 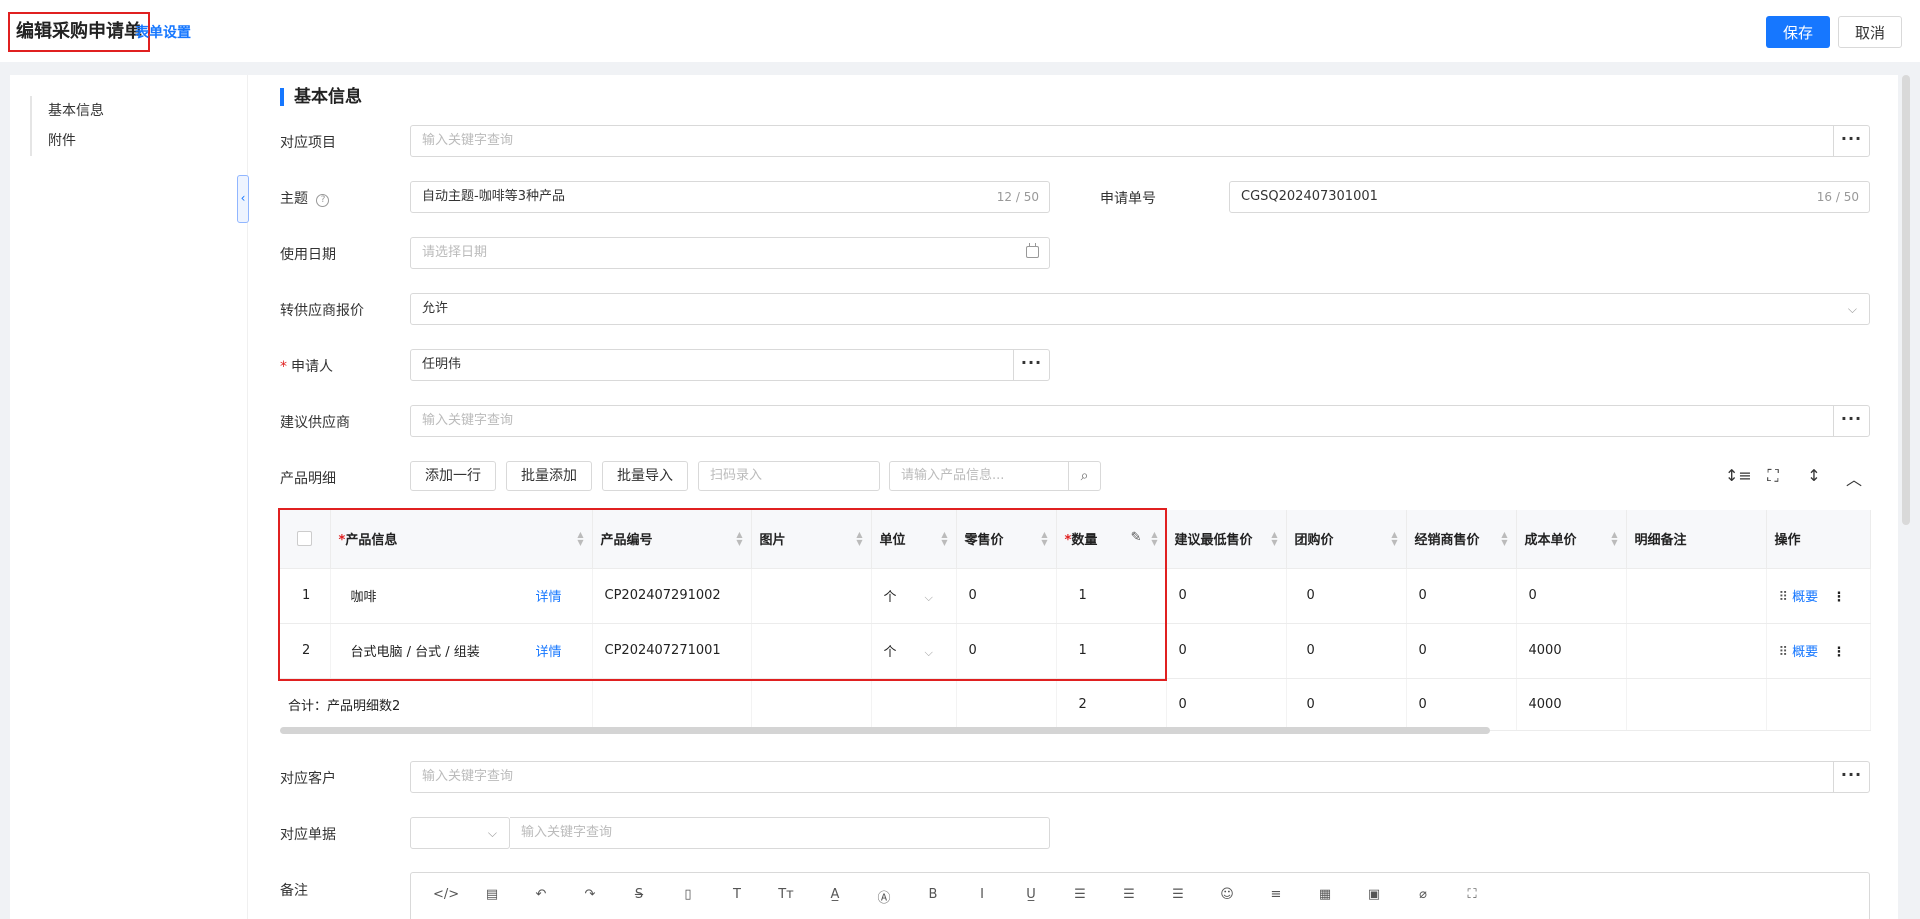 What do you see at coordinates (982, 894) in the screenshot?
I see `italic-icon: I` at bounding box center [982, 894].